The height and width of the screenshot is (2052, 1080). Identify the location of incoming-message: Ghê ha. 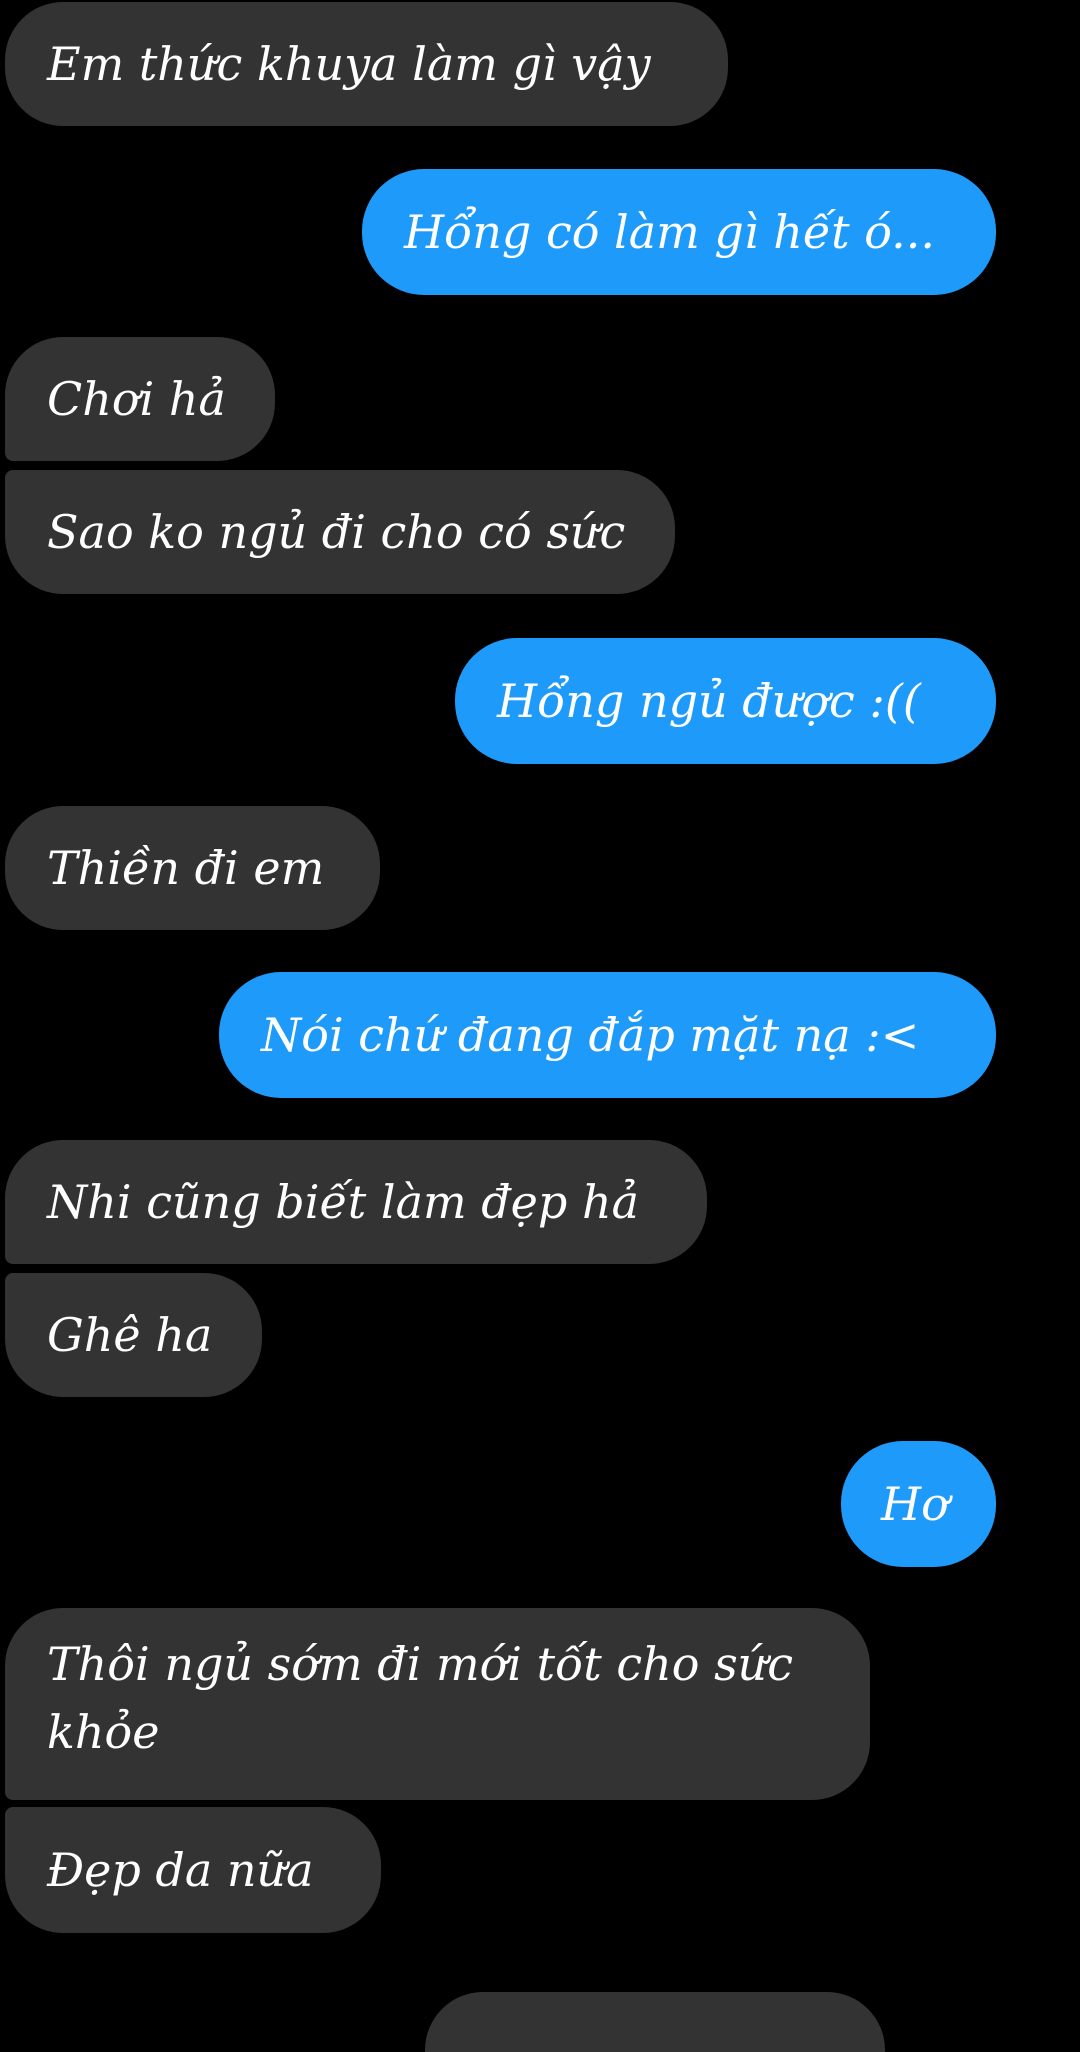
(133, 1335).